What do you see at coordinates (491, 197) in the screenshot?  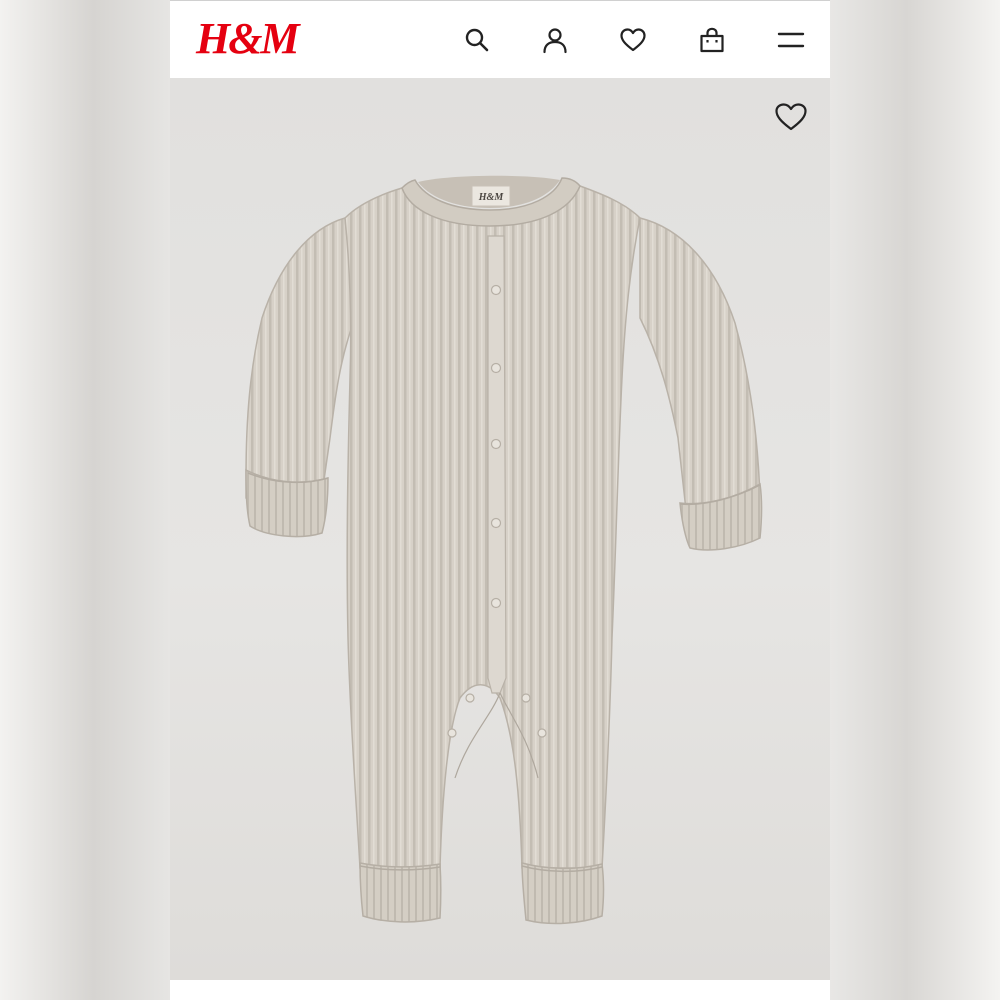 I see `garment-label: H&M` at bounding box center [491, 197].